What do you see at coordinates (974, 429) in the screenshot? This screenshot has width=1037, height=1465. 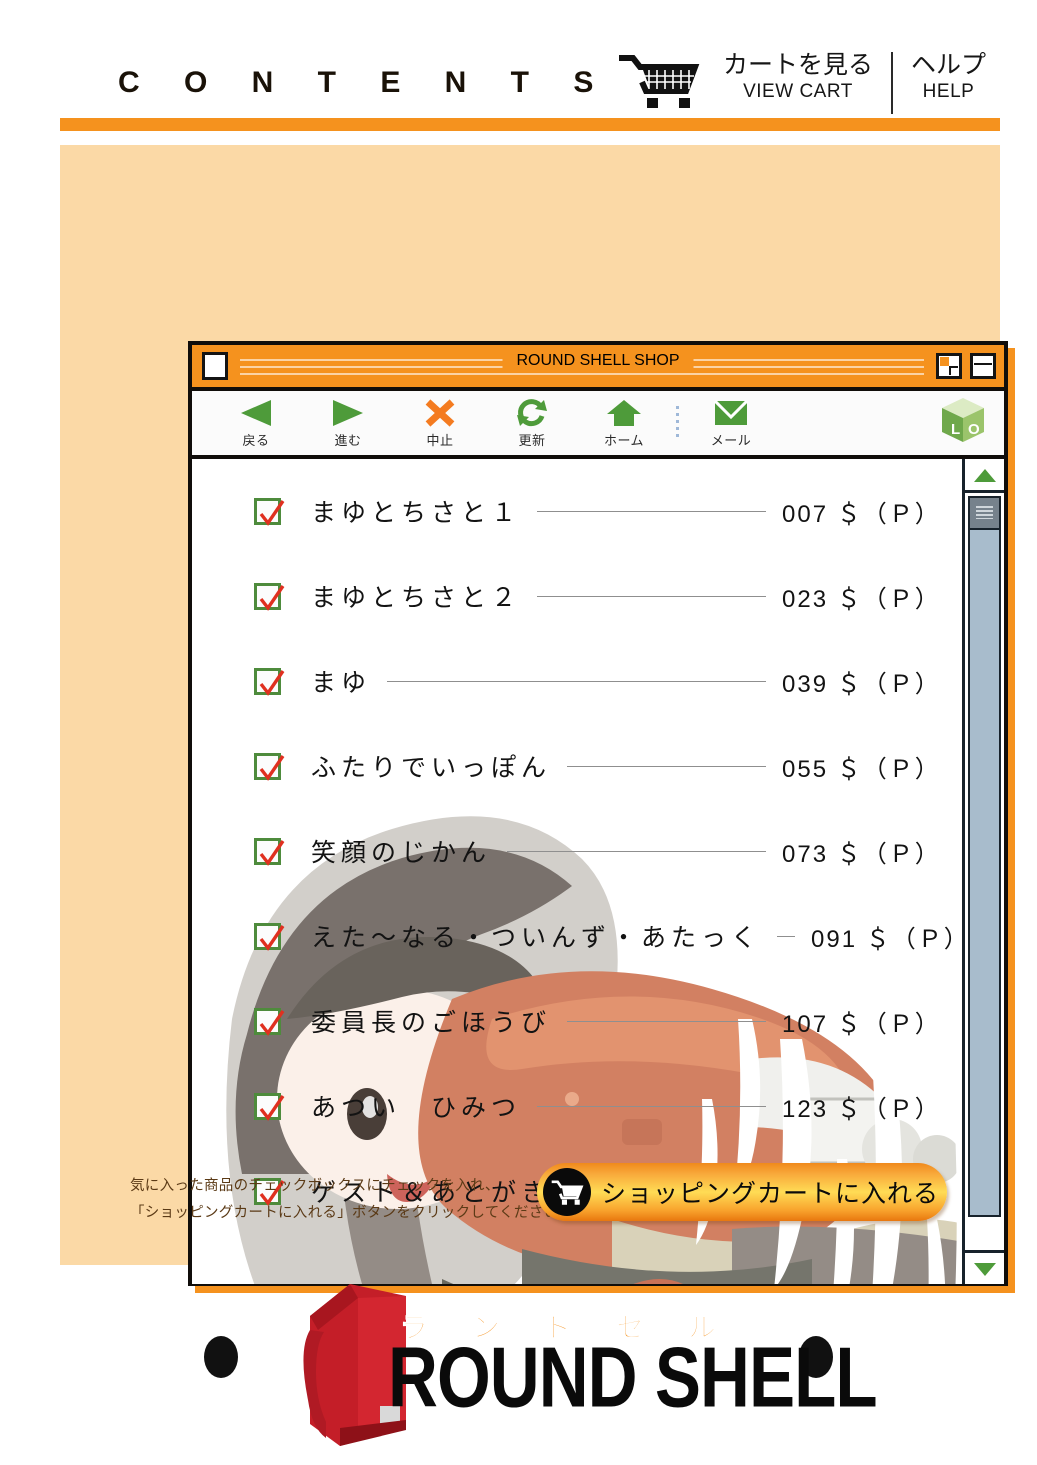 I see `svg-text: O` at bounding box center [974, 429].